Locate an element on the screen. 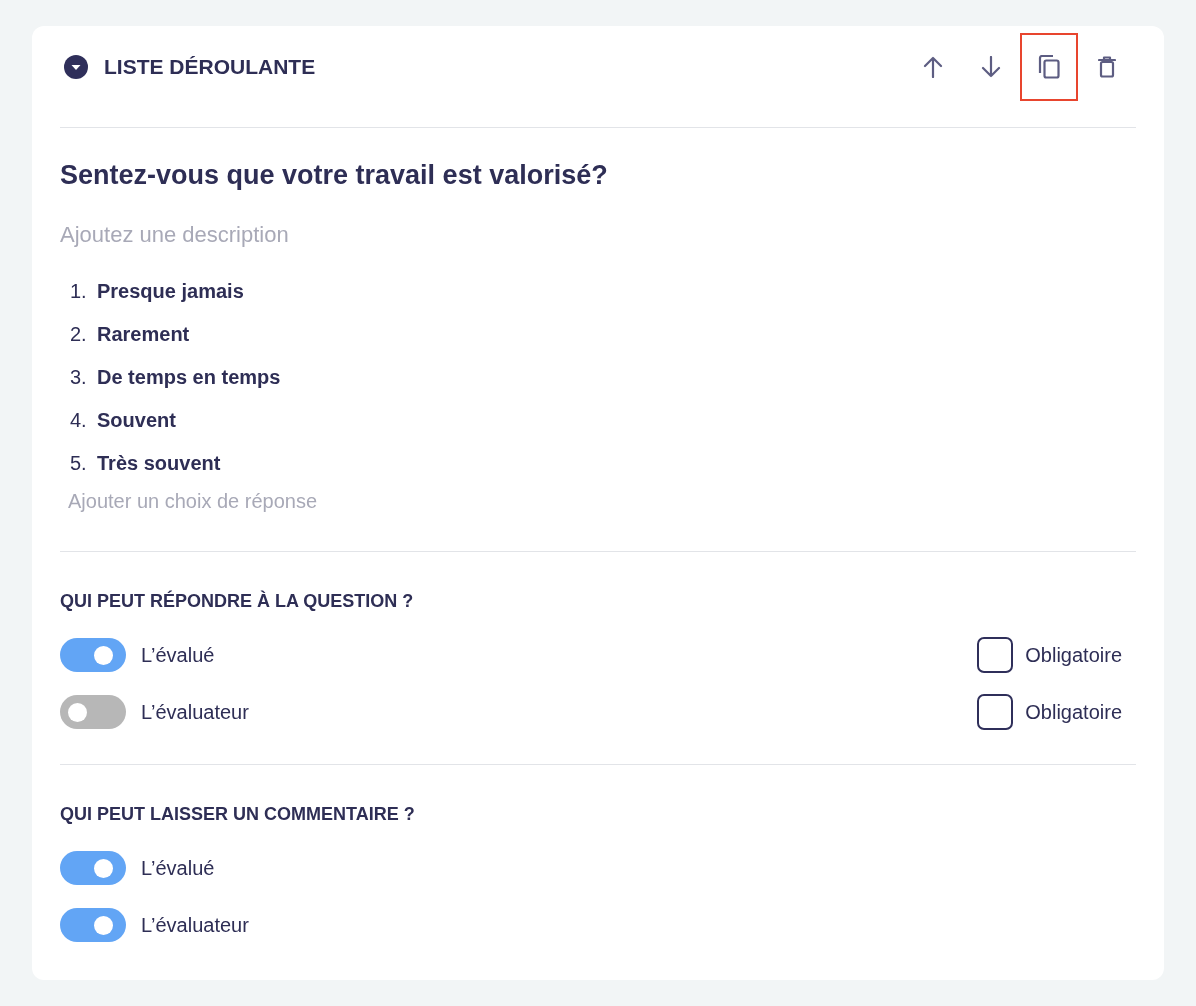 Image resolution: width=1196 pixels, height=1006 pixels. question-type-title: LISTE DÉROULANTE is located at coordinates (210, 67).